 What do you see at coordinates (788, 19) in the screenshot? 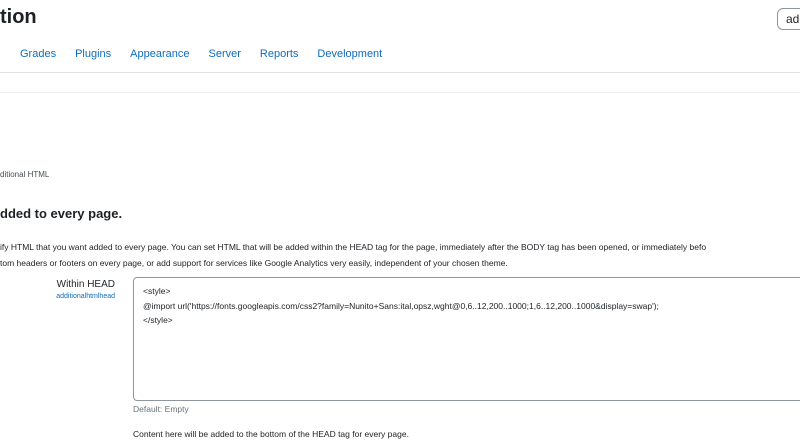
I see `admin-search-input` at bounding box center [788, 19].